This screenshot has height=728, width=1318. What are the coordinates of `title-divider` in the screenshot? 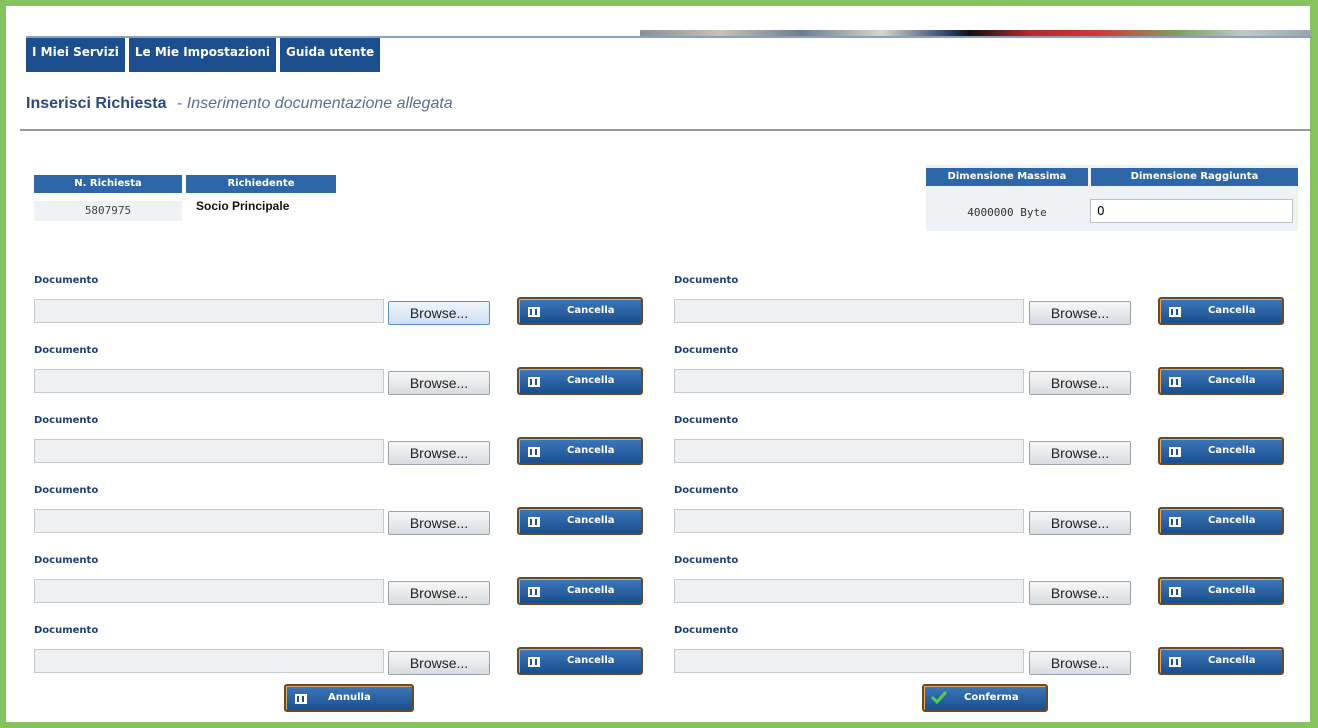 It's located at (666, 130).